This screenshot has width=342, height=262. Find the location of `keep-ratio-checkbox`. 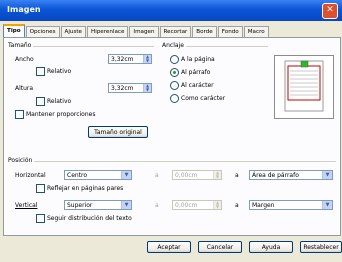

keep-ratio-checkbox is located at coordinates (19, 114).